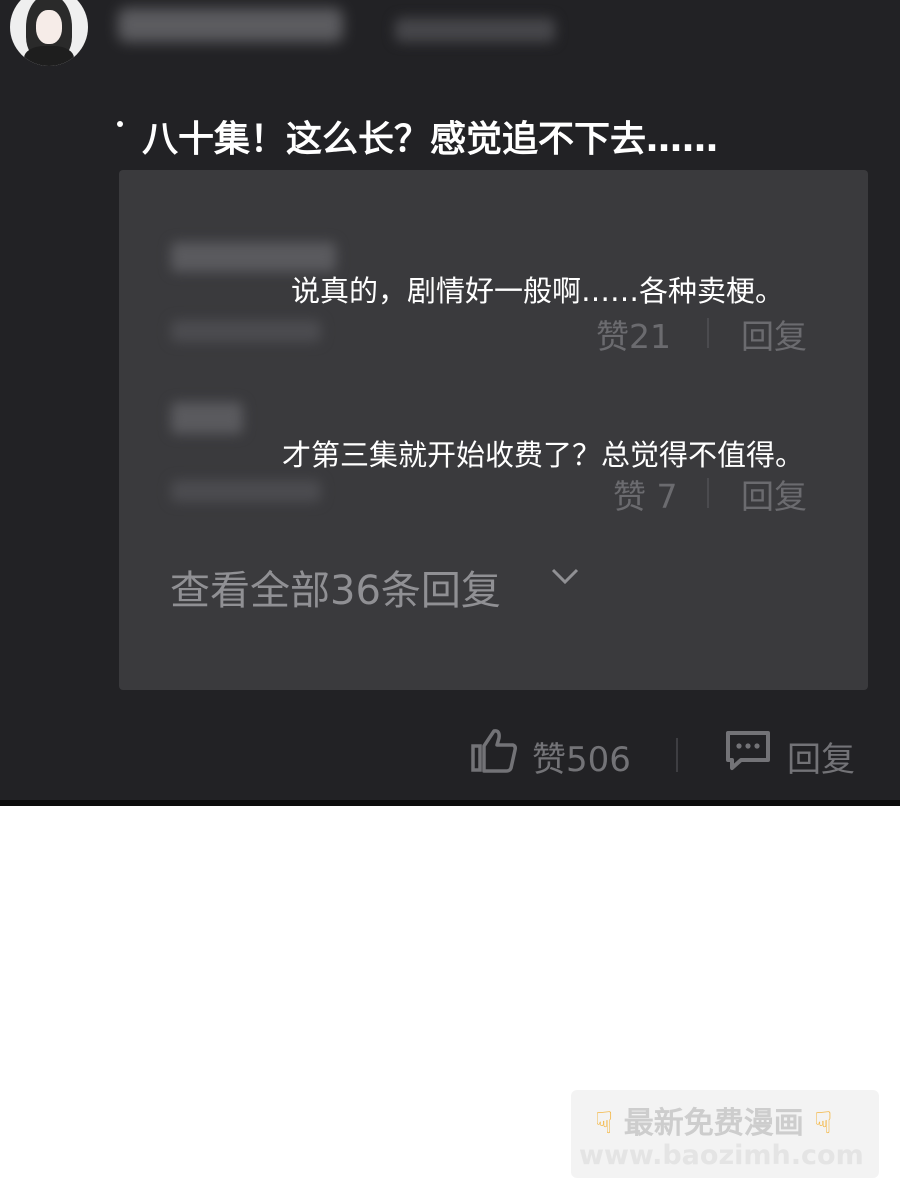  What do you see at coordinates (633, 334) in the screenshot?
I see `reply-like-button: 赞21` at bounding box center [633, 334].